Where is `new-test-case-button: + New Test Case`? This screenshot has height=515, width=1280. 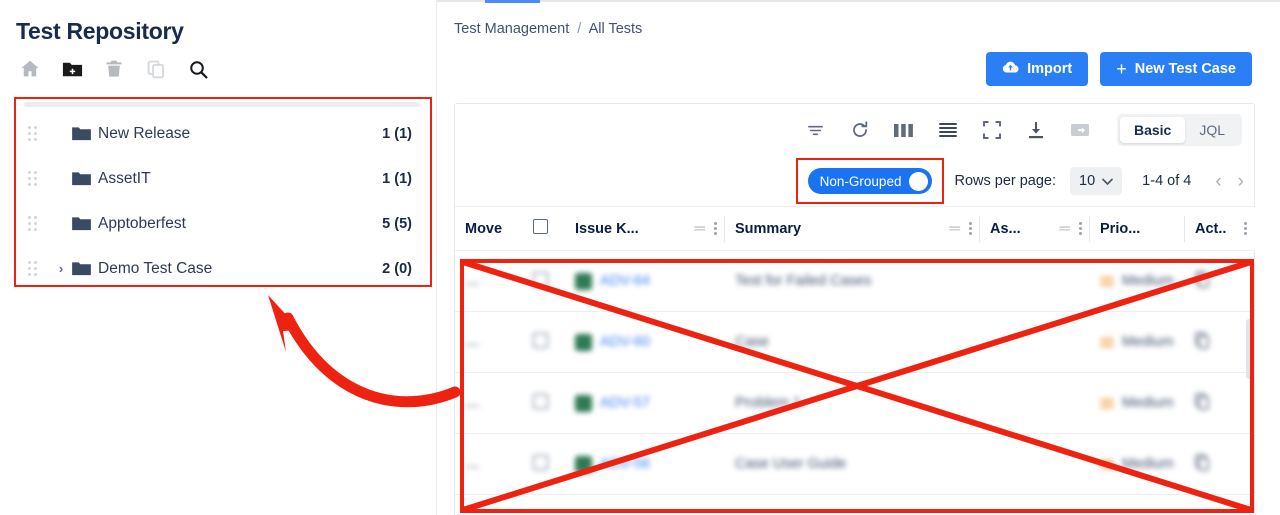
new-test-case-button: + New Test Case is located at coordinates (1176, 69).